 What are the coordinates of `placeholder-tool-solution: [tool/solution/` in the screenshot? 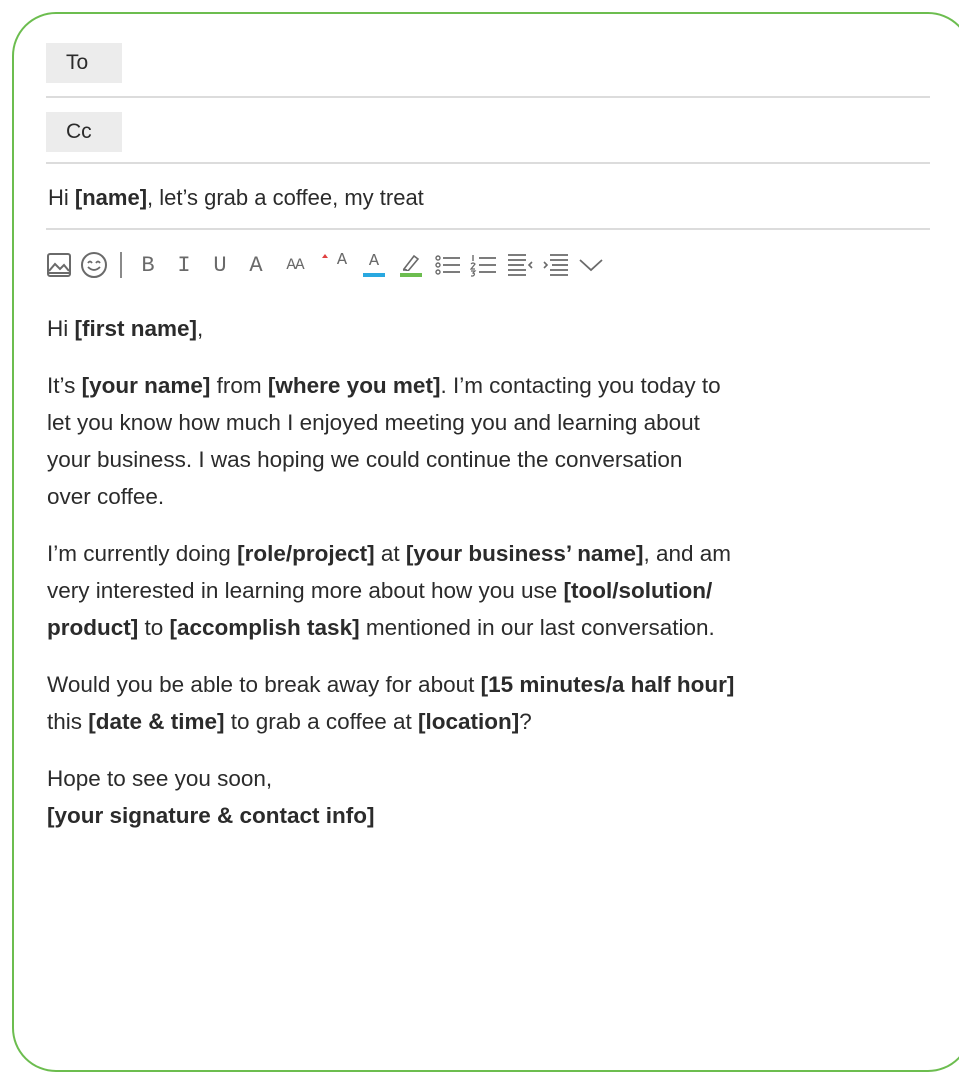 It's located at (638, 590).